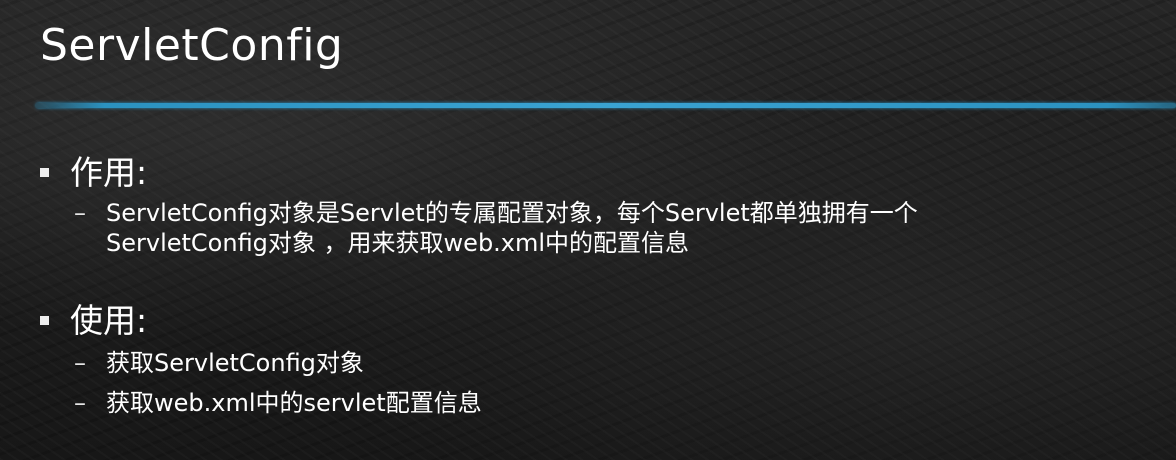 The height and width of the screenshot is (460, 1176). What do you see at coordinates (588, 406) in the screenshot?
I see `list-item: – 获取web.xml中的servlet配置信息` at bounding box center [588, 406].